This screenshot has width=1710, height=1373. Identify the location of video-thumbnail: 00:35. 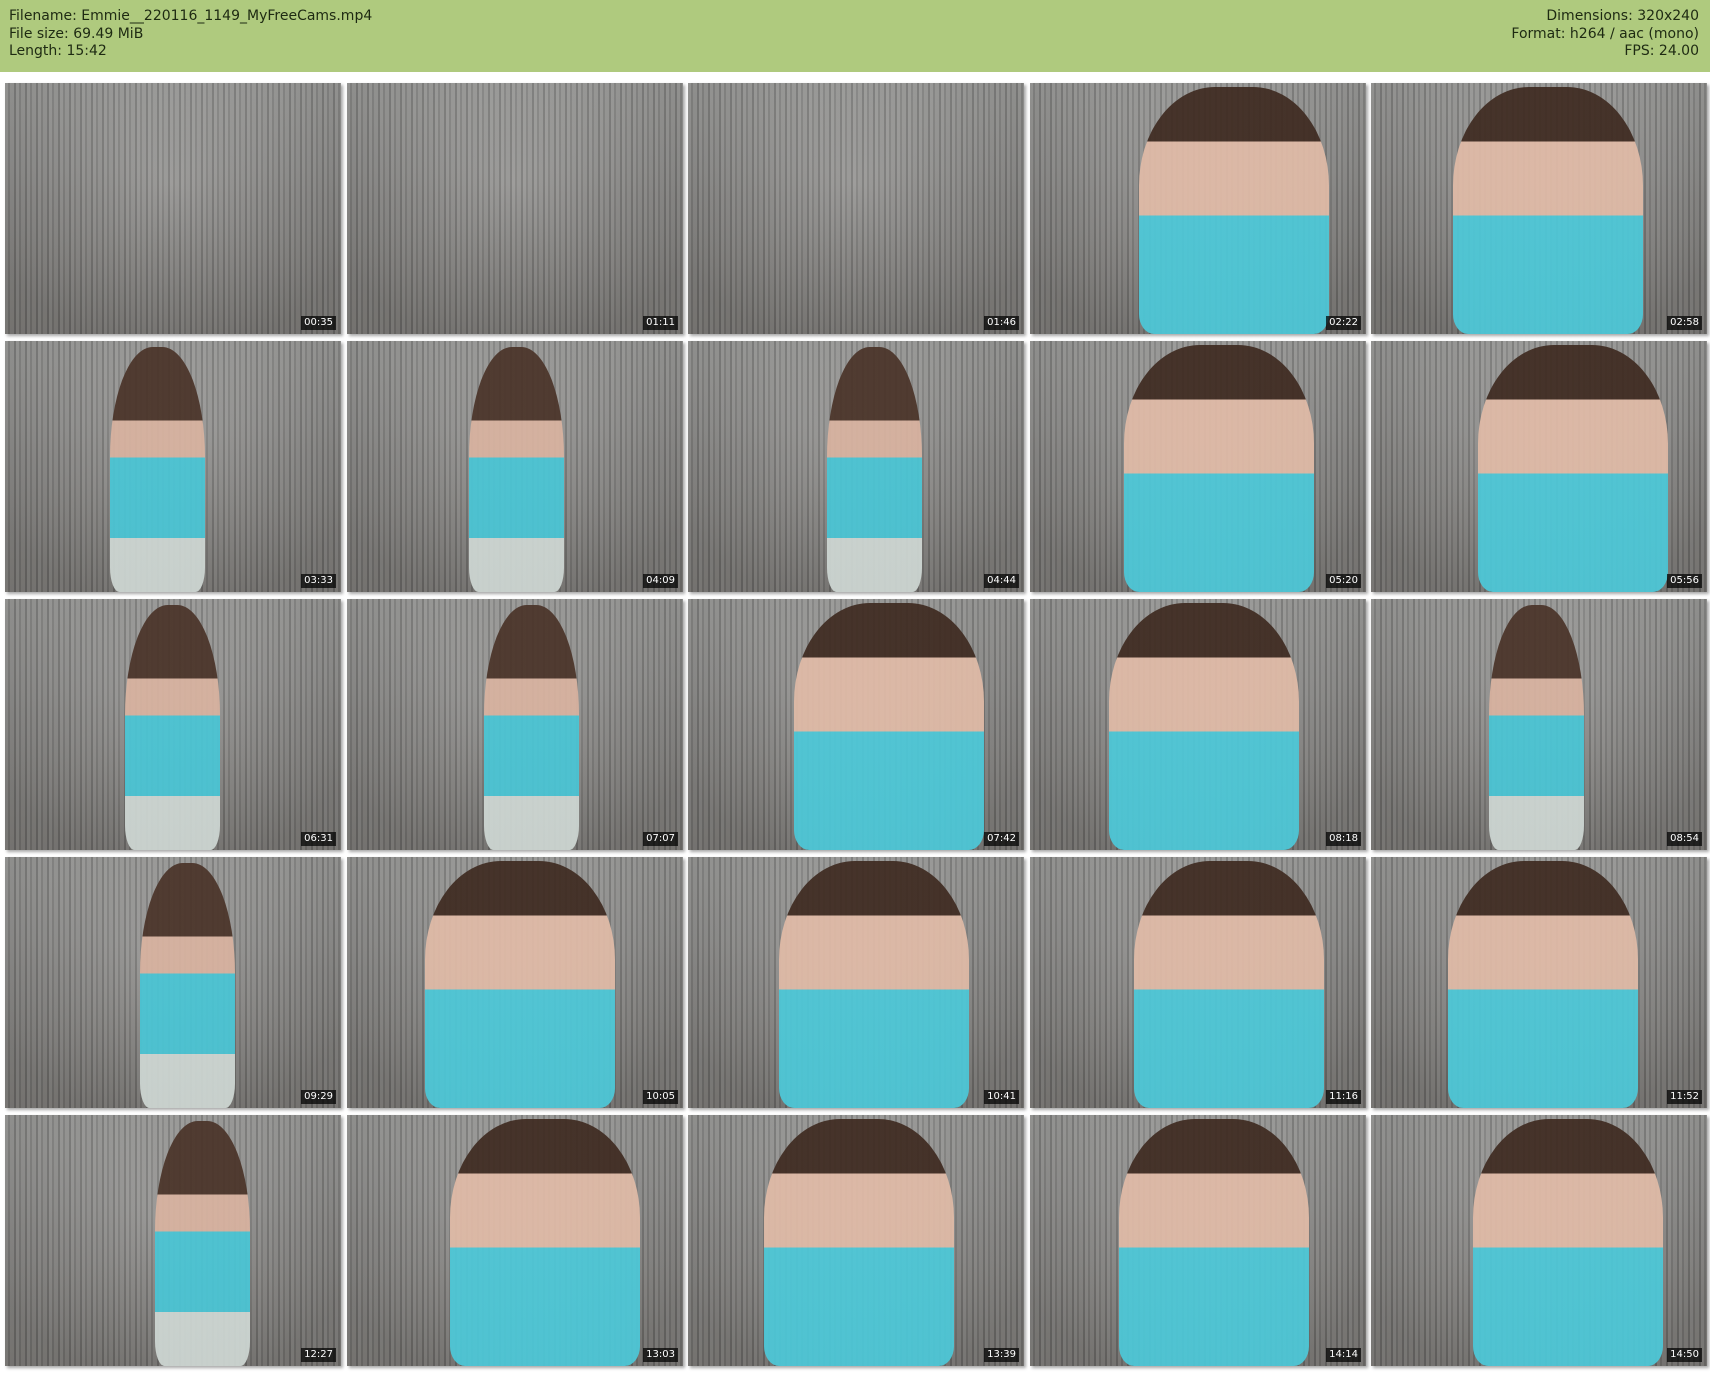
(173, 208).